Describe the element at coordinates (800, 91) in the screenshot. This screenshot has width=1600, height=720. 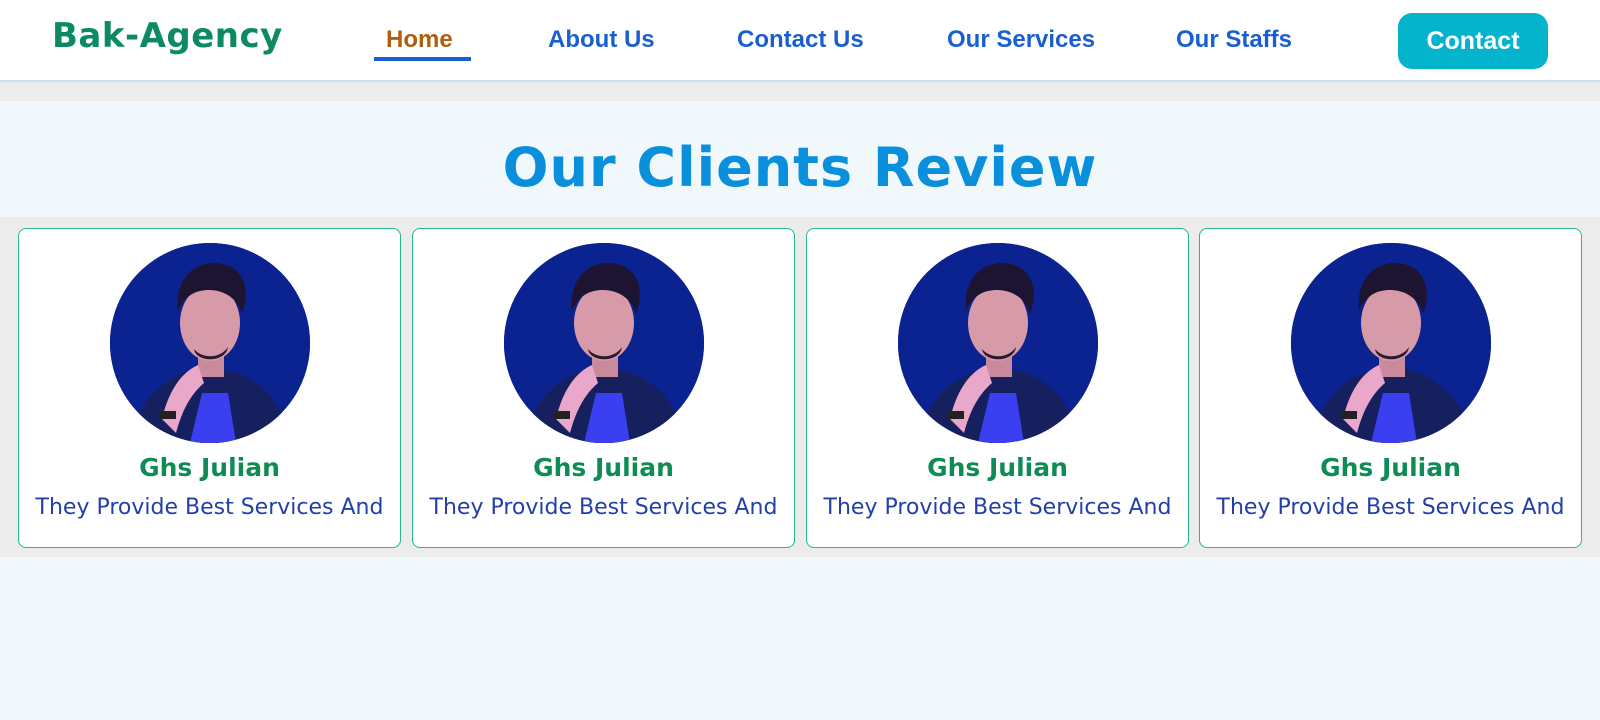
I see `section-divider` at that location.